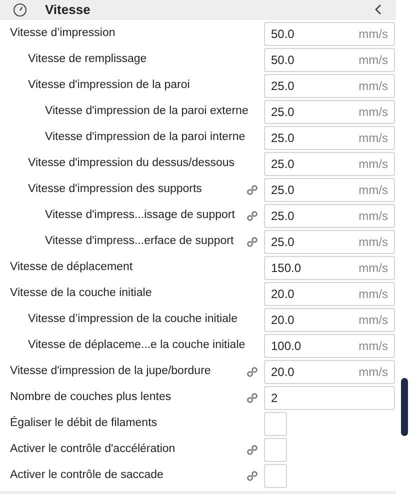 The width and height of the screenshot is (412, 494). Describe the element at coordinates (91, 397) in the screenshot. I see `setting-label: Nombre de couches plus lentes` at that location.